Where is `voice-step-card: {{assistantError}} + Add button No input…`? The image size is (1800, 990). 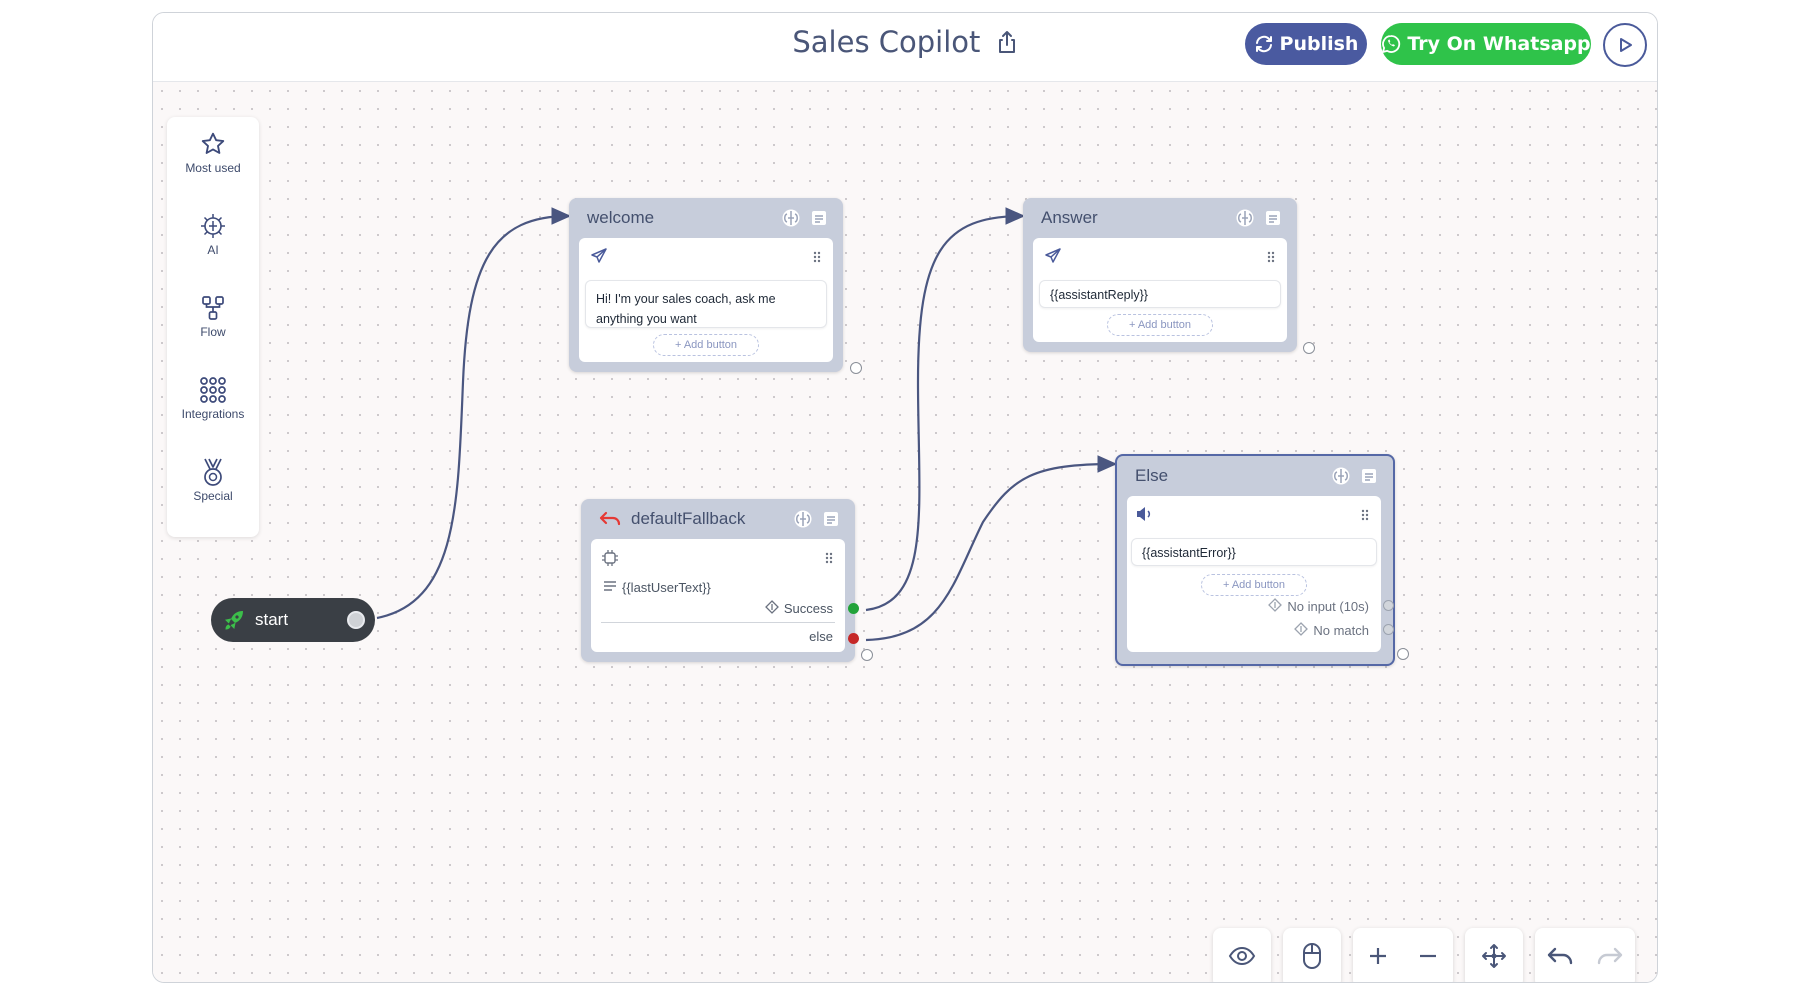 voice-step-card: {{assistantError}} + Add button No input… is located at coordinates (1254, 574).